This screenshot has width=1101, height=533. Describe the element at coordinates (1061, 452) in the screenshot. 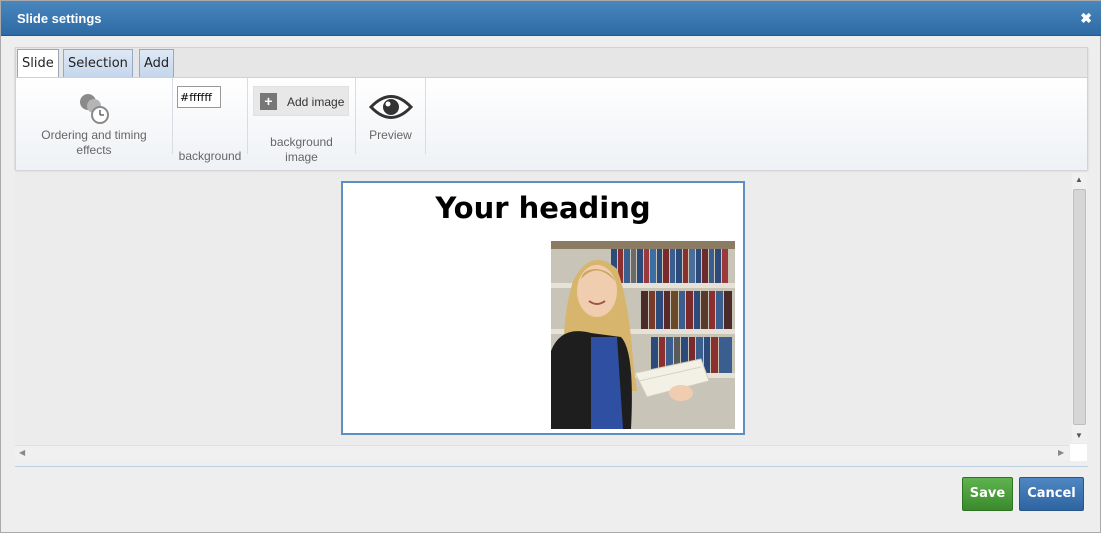

I see `scroll-right-icon: ▶` at that location.